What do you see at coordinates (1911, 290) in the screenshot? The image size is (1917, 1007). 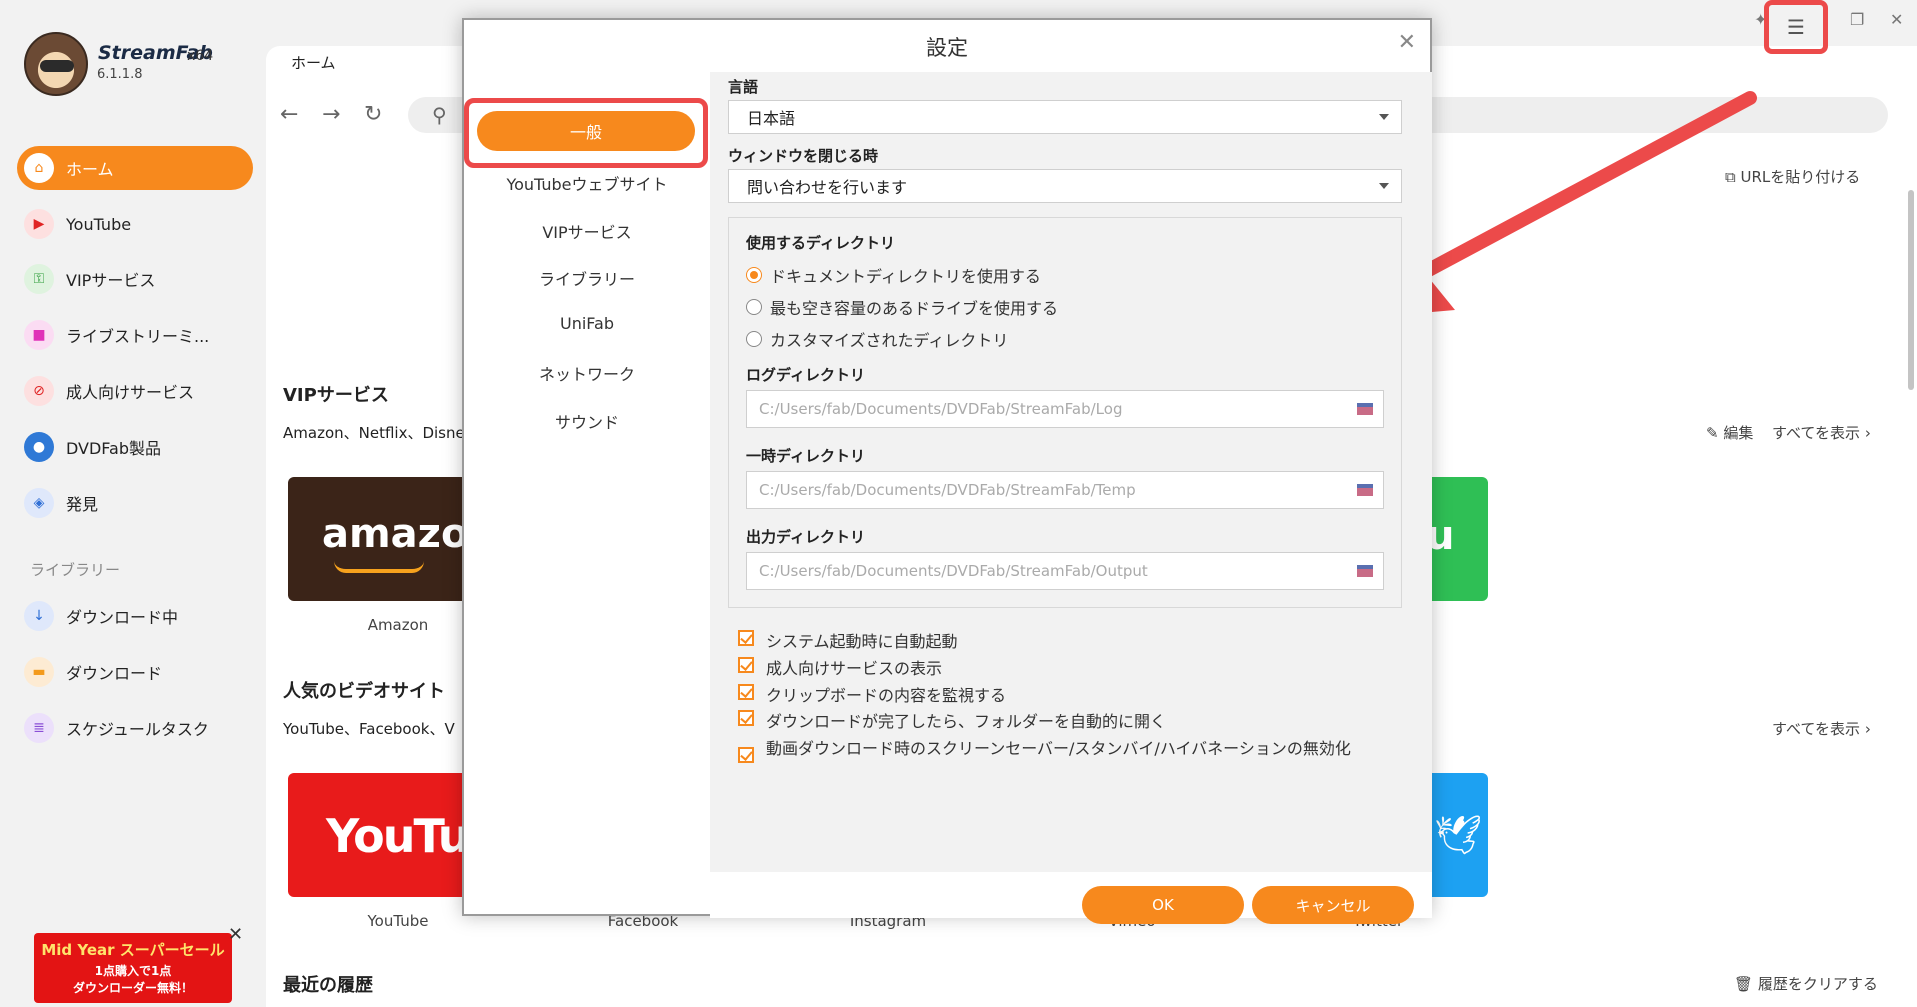 I see `main-scrollbar` at bounding box center [1911, 290].